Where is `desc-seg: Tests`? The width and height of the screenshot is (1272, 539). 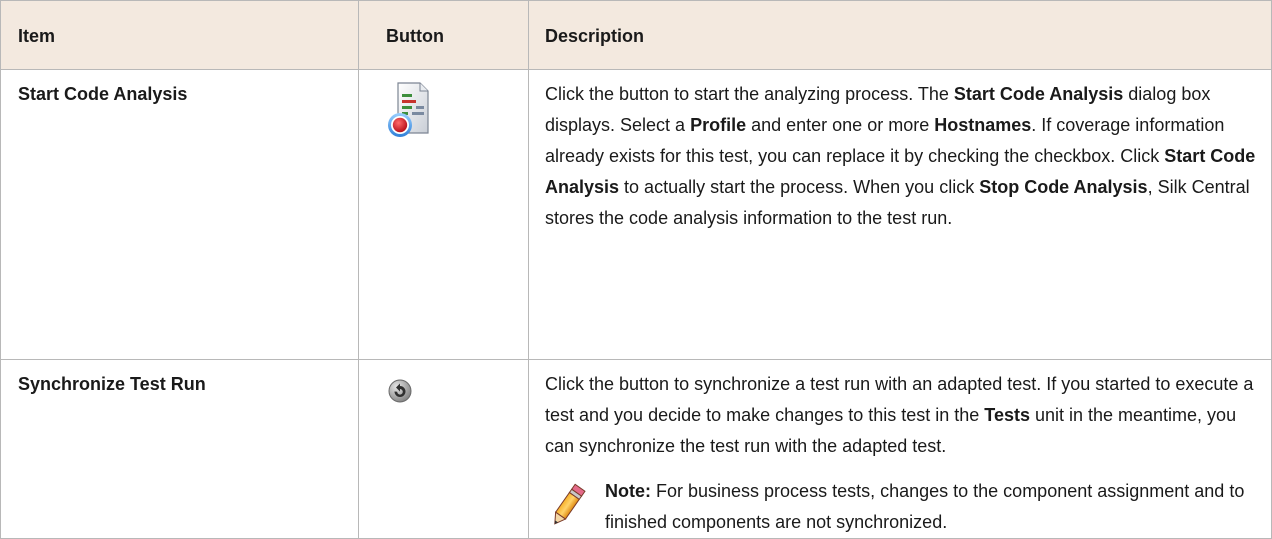 desc-seg: Tests is located at coordinates (1007, 415).